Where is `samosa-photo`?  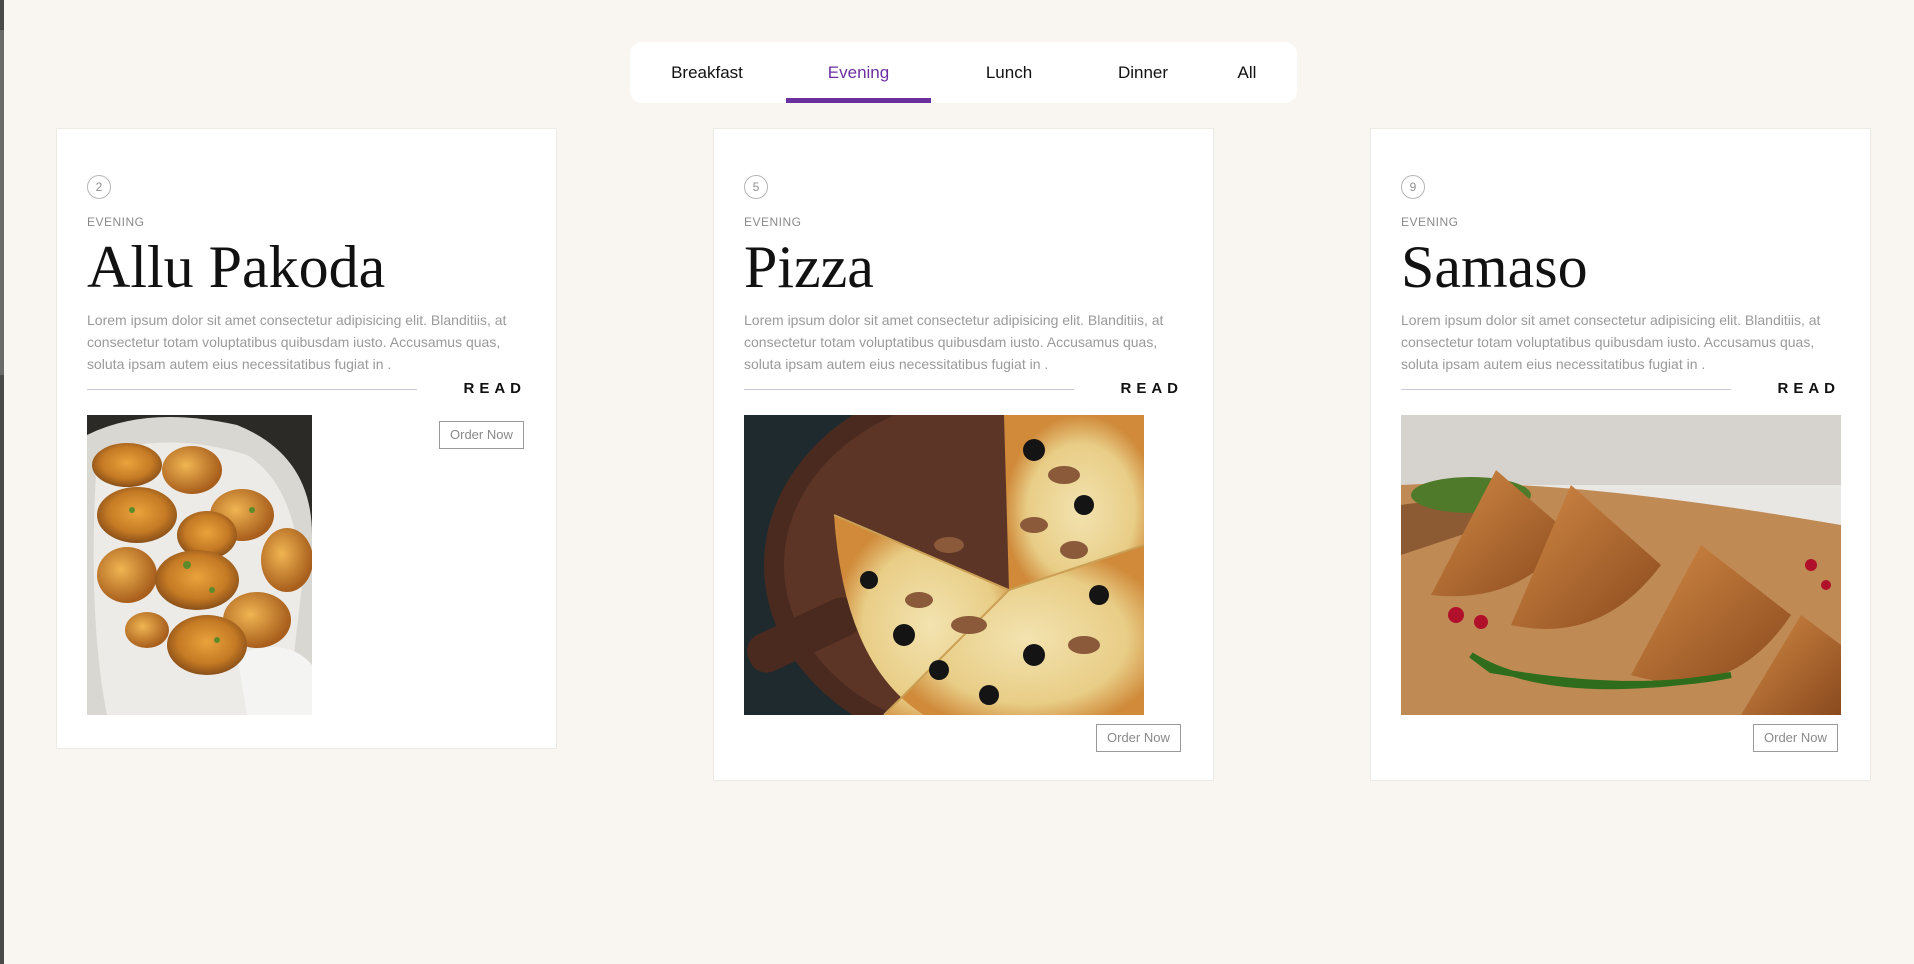 samosa-photo is located at coordinates (1621, 565).